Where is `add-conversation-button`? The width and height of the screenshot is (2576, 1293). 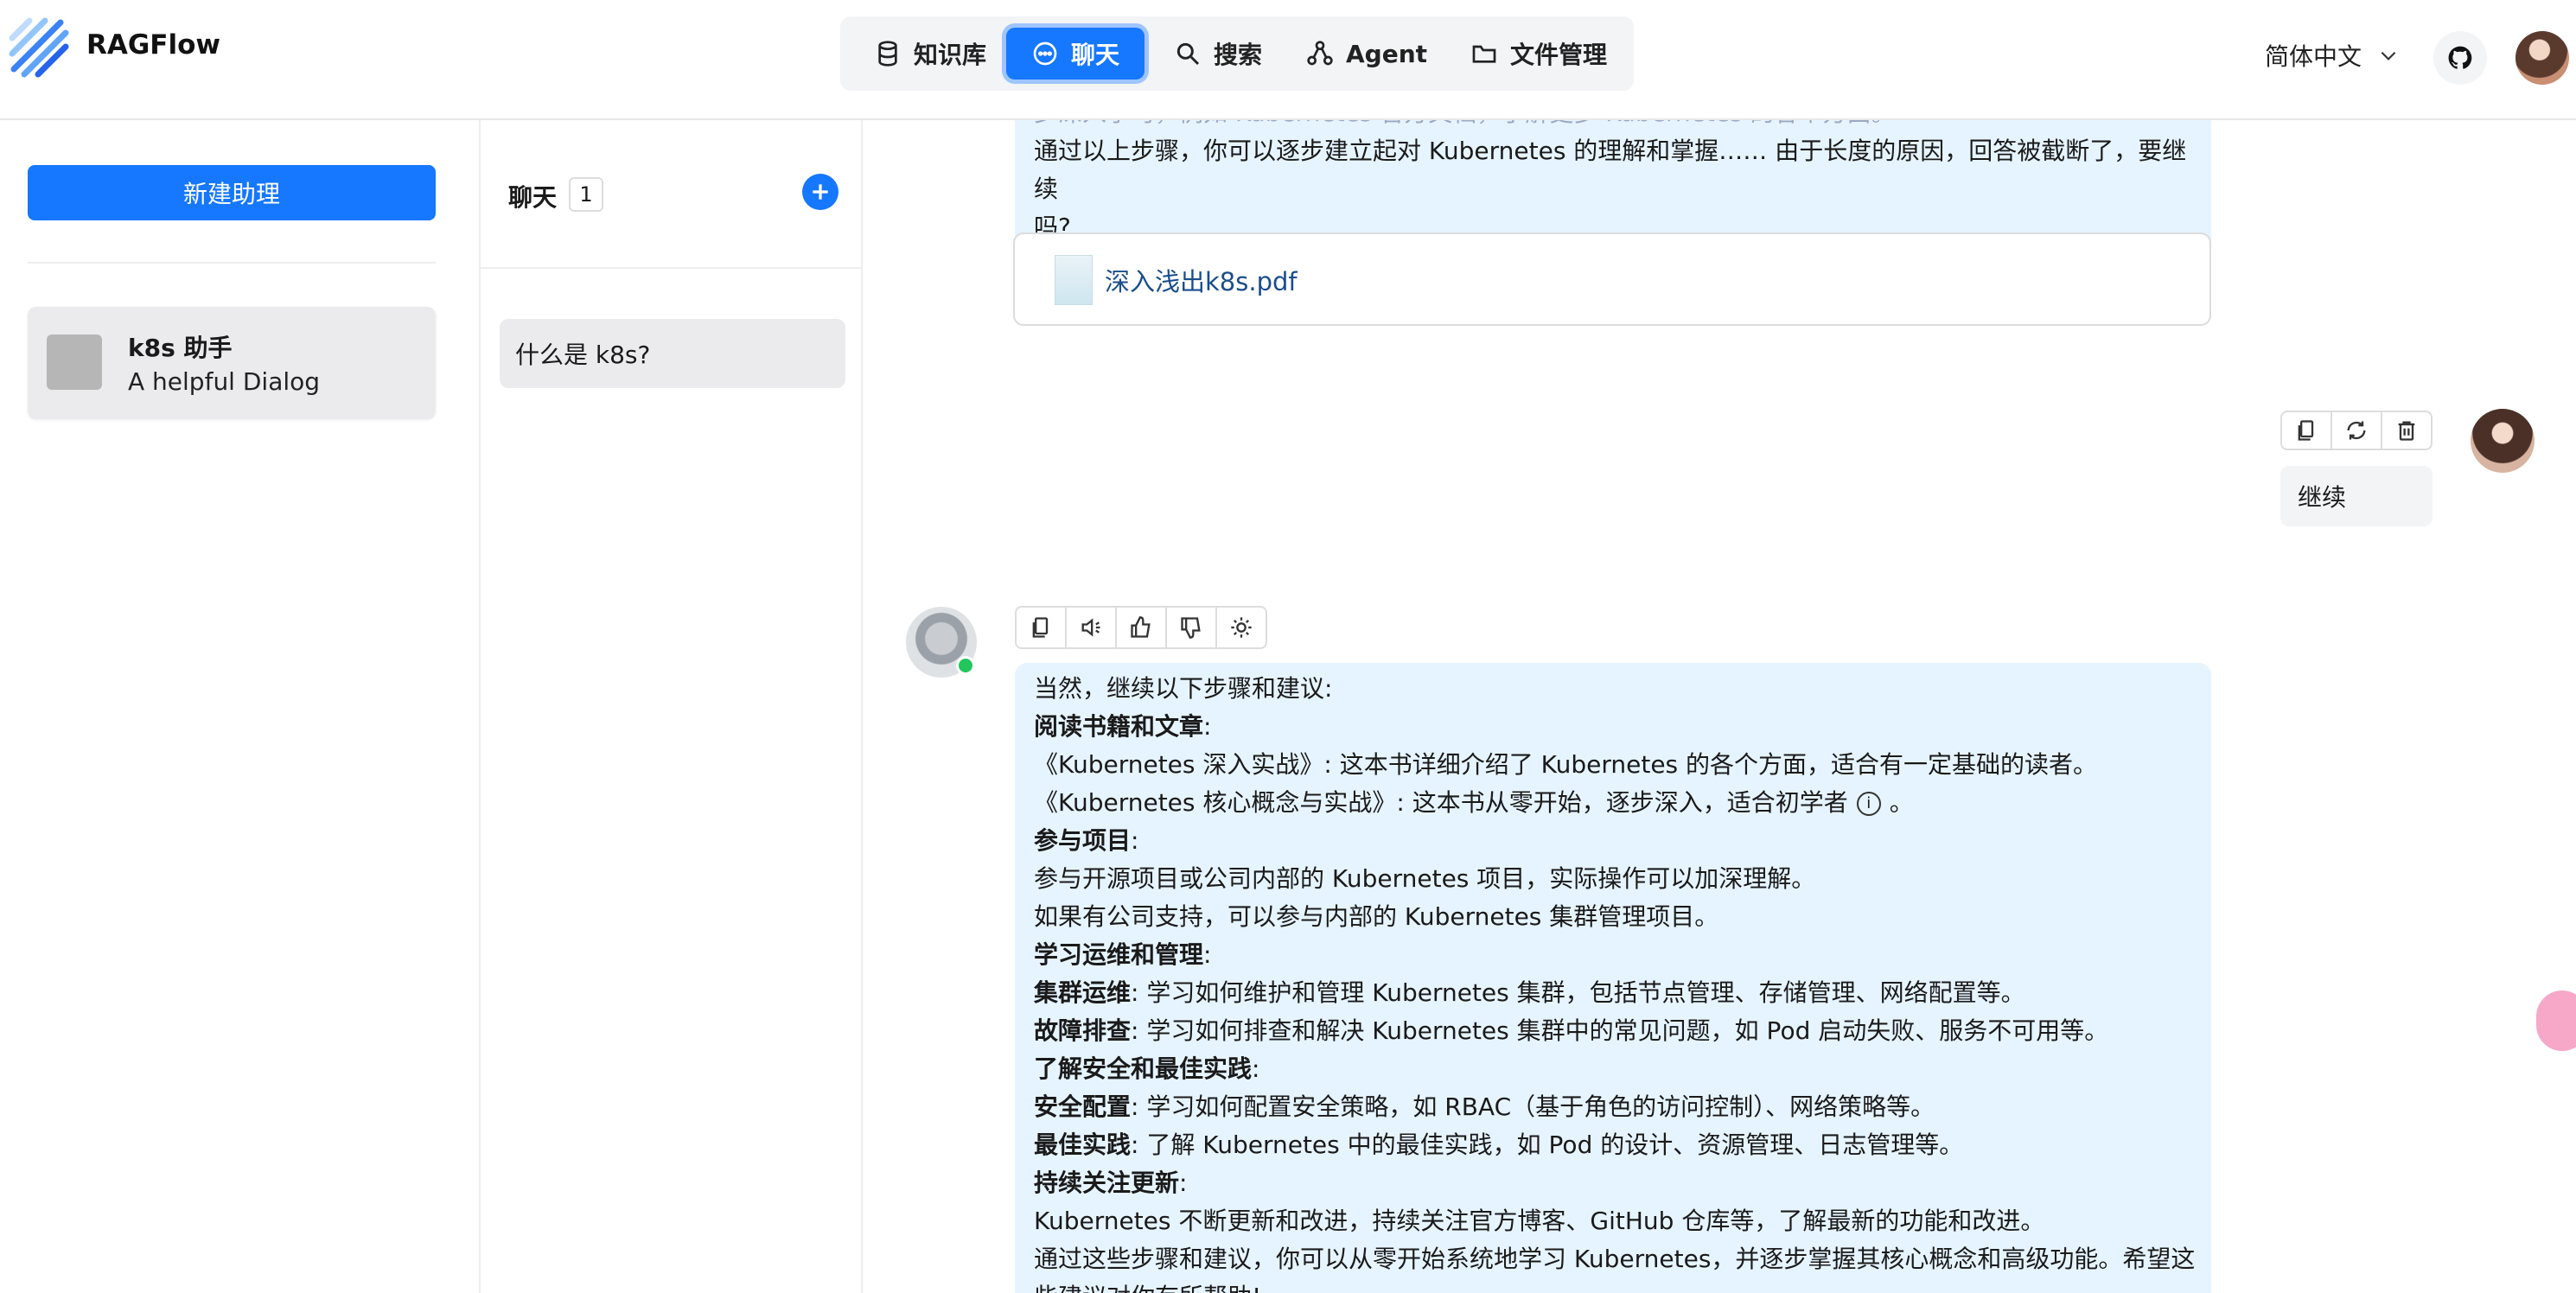 add-conversation-button is located at coordinates (820, 192).